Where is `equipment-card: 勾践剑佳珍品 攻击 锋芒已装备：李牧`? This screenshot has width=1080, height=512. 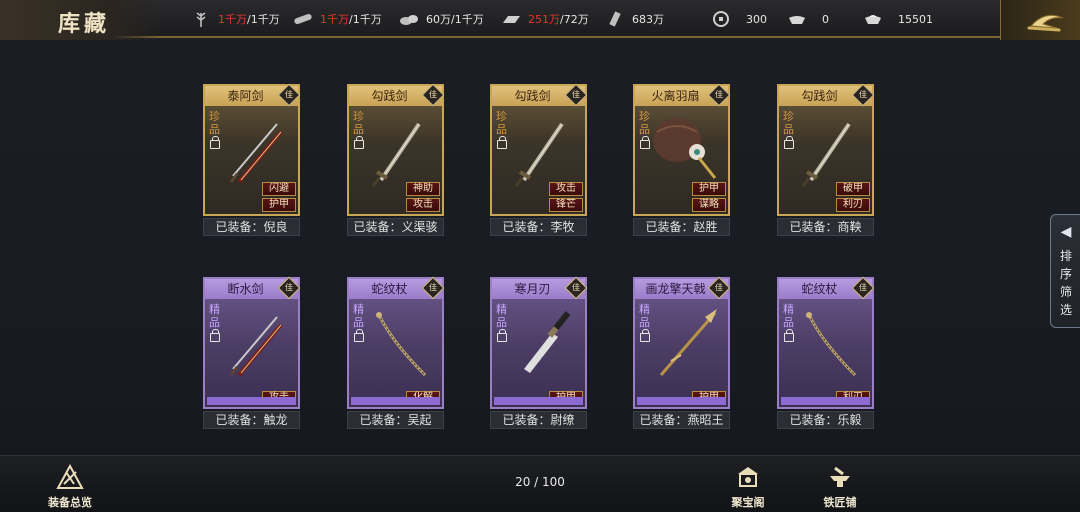
equipment-card: 勾践剑佳珍品 攻击 锋芒已装备：李牧 is located at coordinates (539, 159).